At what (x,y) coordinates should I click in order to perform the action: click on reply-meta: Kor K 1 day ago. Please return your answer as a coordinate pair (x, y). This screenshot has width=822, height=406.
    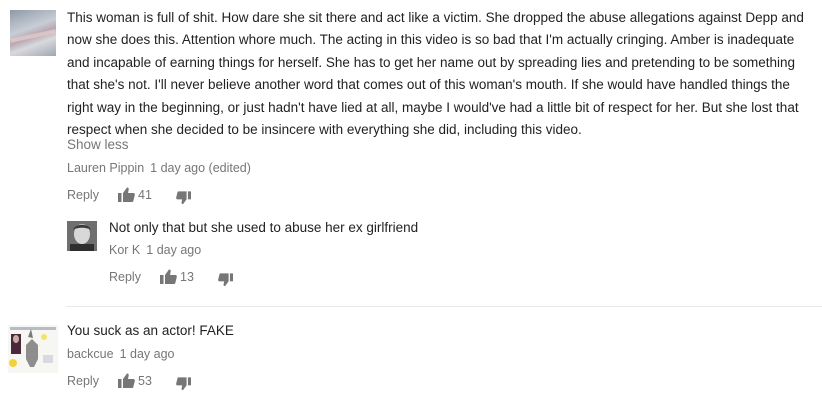
    Looking at the image, I should click on (155, 250).